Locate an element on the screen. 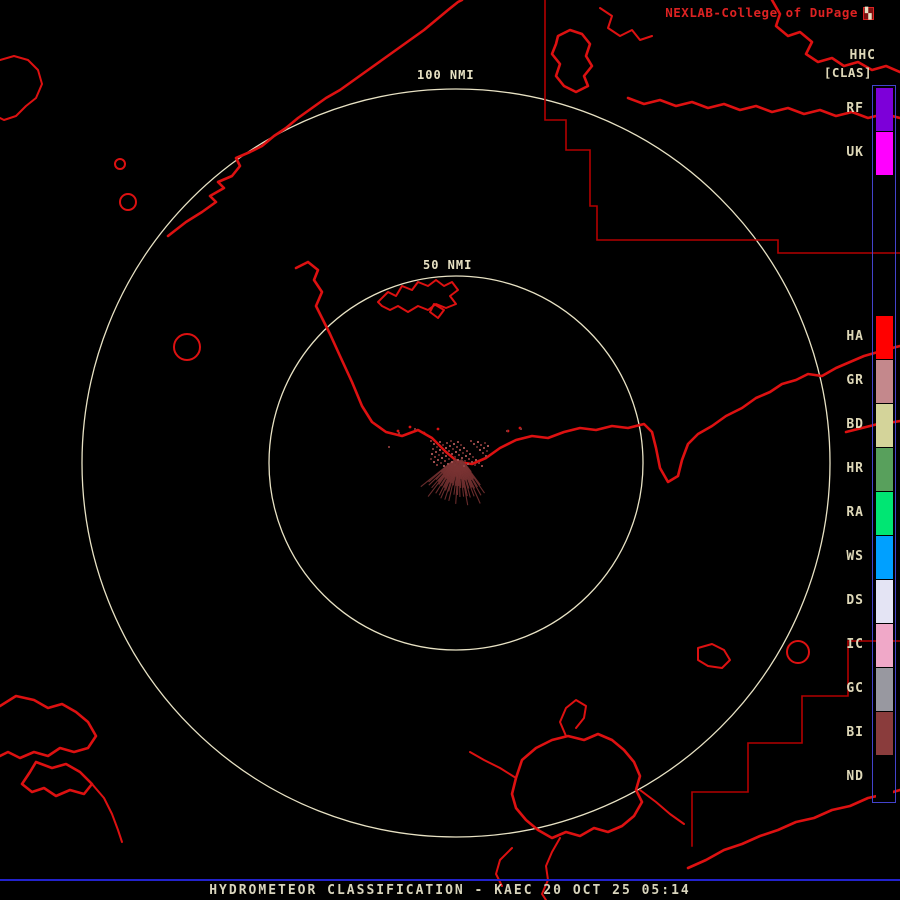 The width and height of the screenshot is (900, 900). radar-echoes is located at coordinates (455, 467).